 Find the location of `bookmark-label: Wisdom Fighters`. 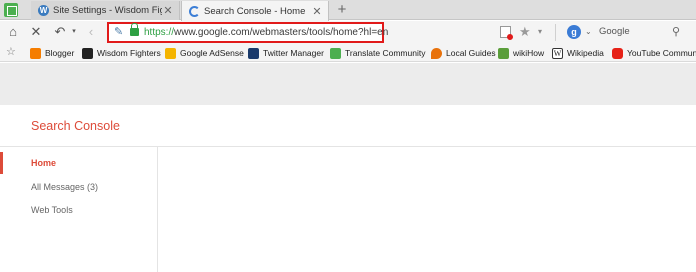

bookmark-label: Wisdom Fighters is located at coordinates (129, 53).